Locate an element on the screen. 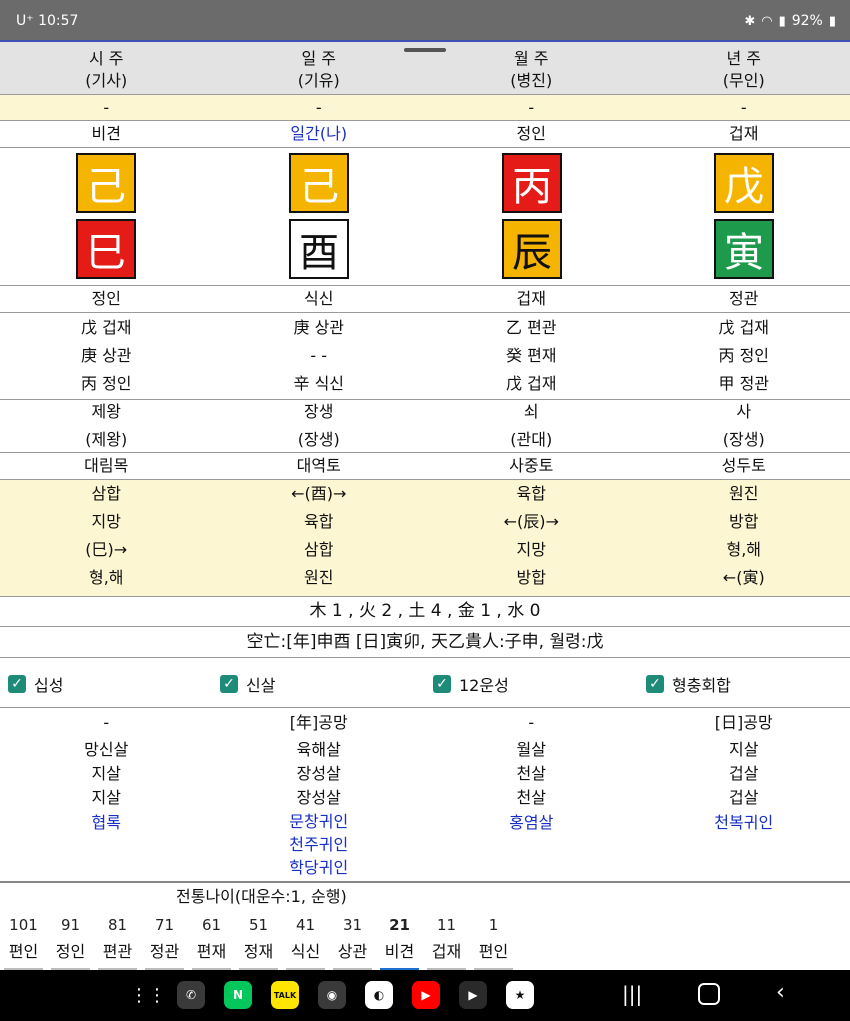  sinsal-item: 육해살 is located at coordinates (318, 749).